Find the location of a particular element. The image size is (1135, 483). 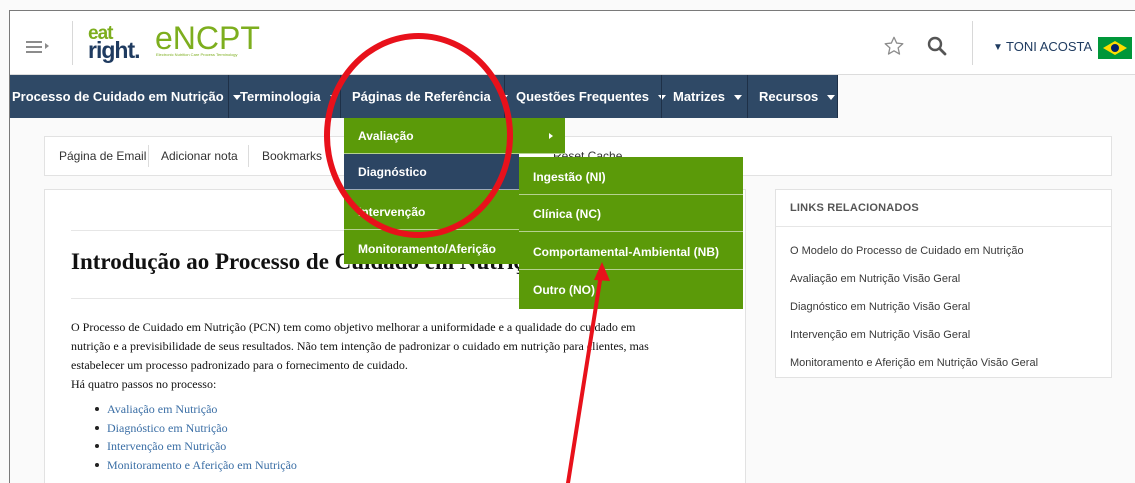

nav-item-matrizes: Matrizes is located at coordinates (704, 96).